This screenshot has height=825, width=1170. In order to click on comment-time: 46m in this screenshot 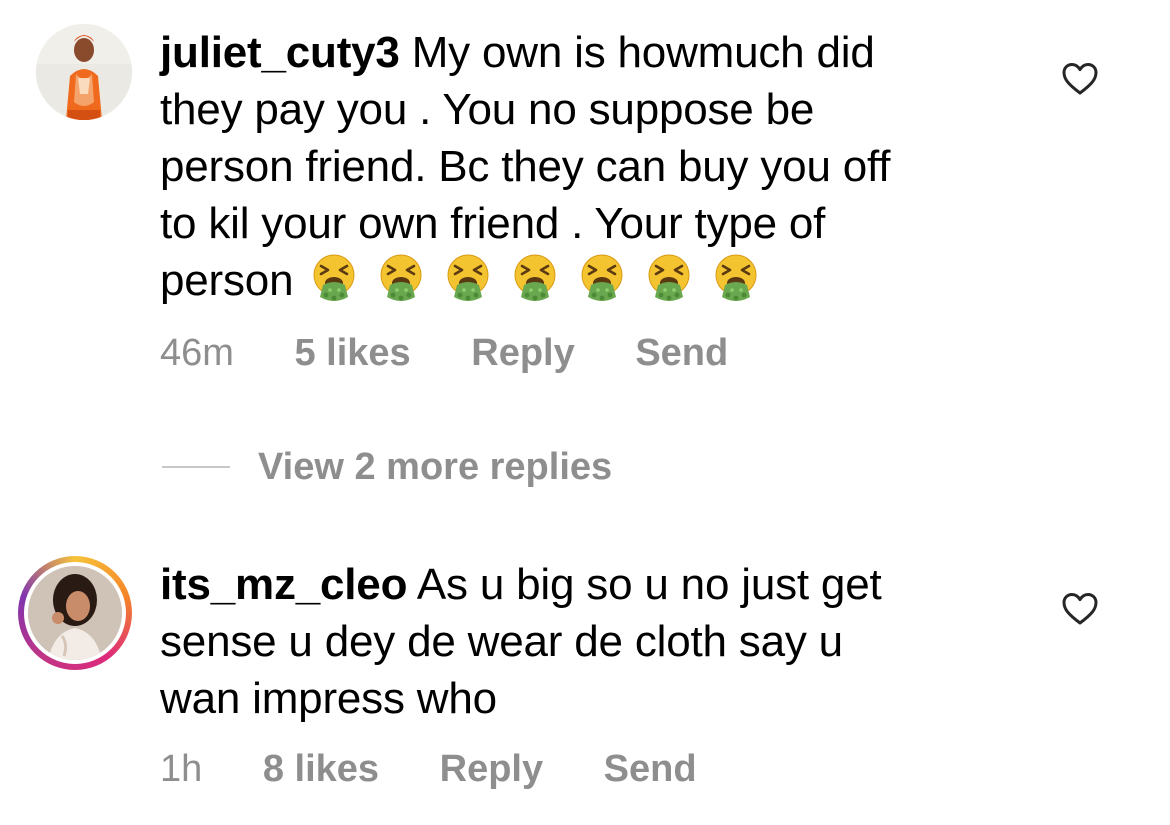, I will do `click(197, 353)`.